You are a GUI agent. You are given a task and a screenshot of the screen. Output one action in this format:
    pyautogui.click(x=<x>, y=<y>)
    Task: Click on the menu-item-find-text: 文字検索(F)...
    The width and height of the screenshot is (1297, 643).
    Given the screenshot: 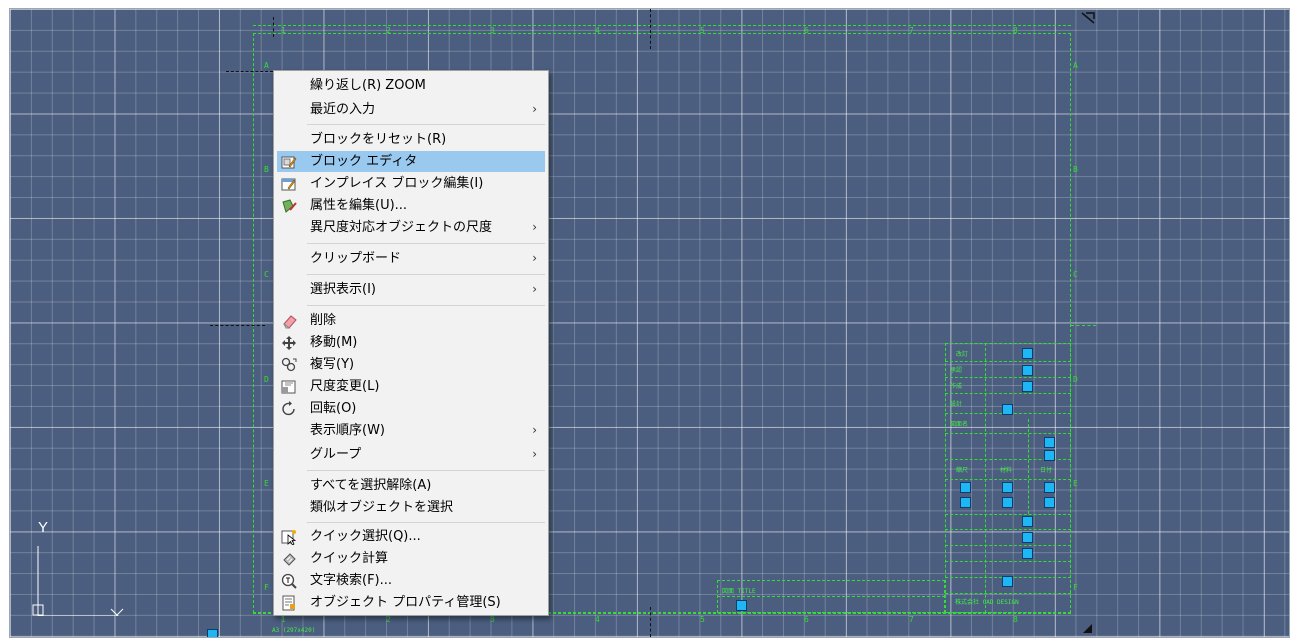 What is the action you would take?
    pyautogui.click(x=411, y=580)
    